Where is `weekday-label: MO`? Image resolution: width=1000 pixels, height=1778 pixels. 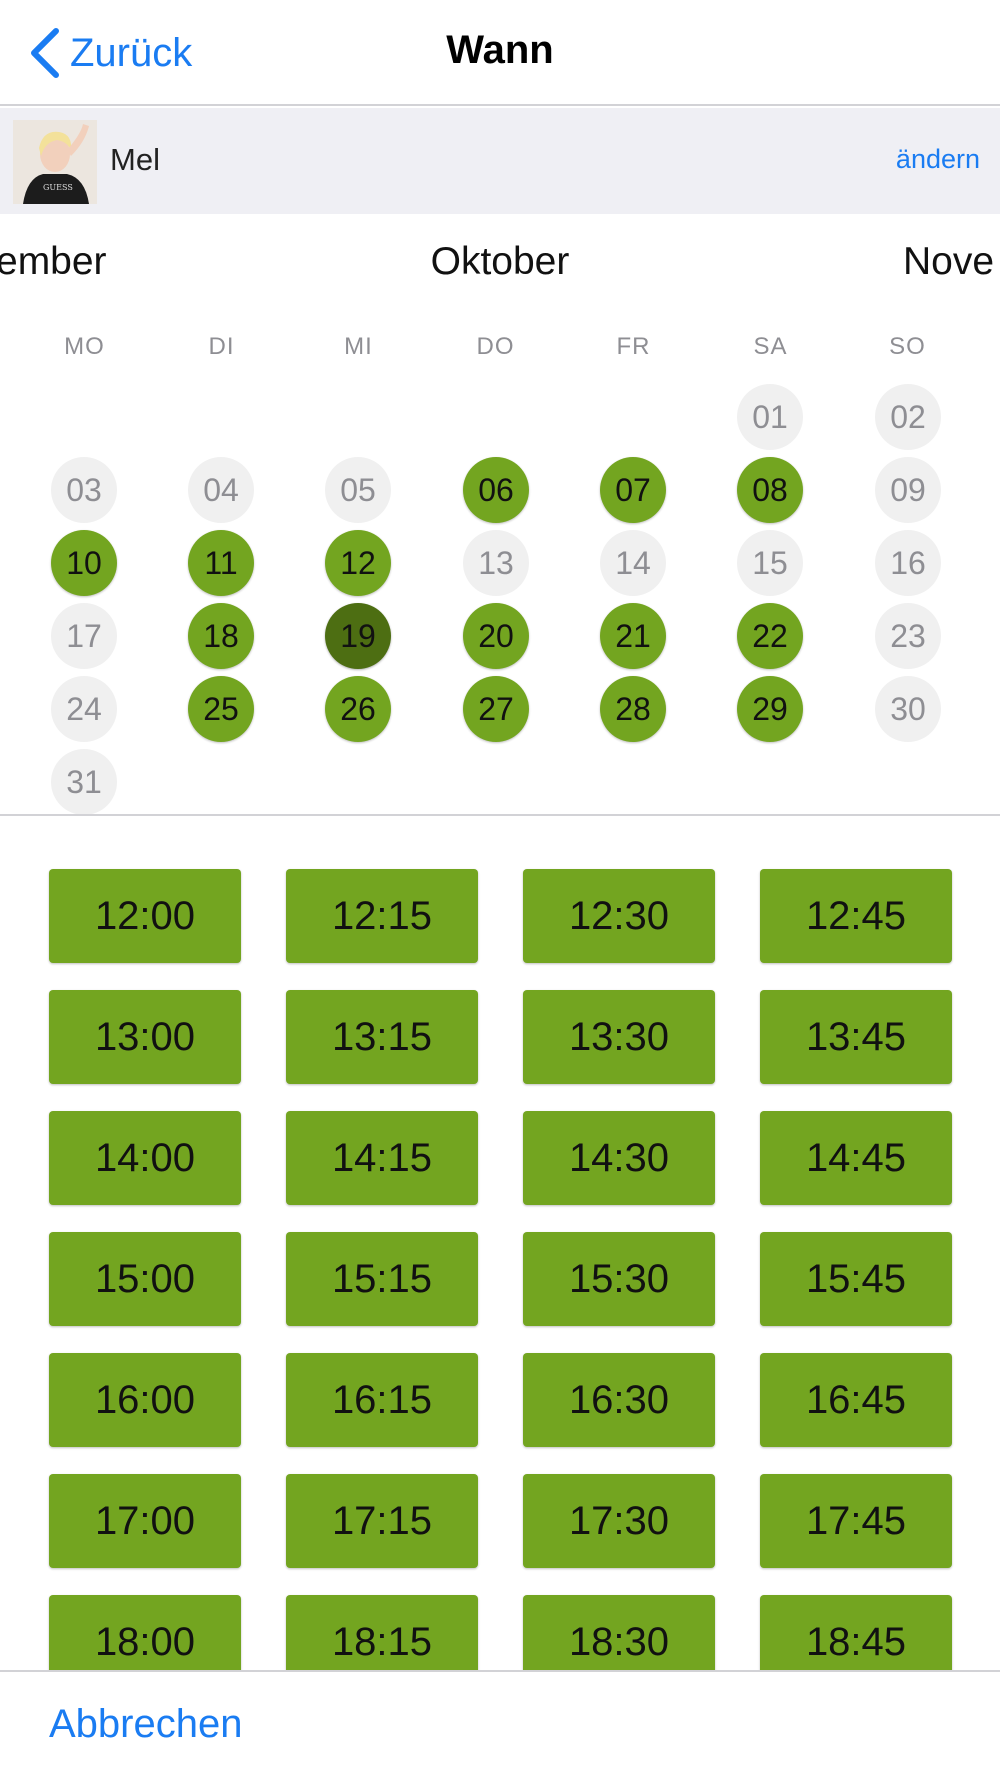
weekday-label: MO is located at coordinates (84, 346).